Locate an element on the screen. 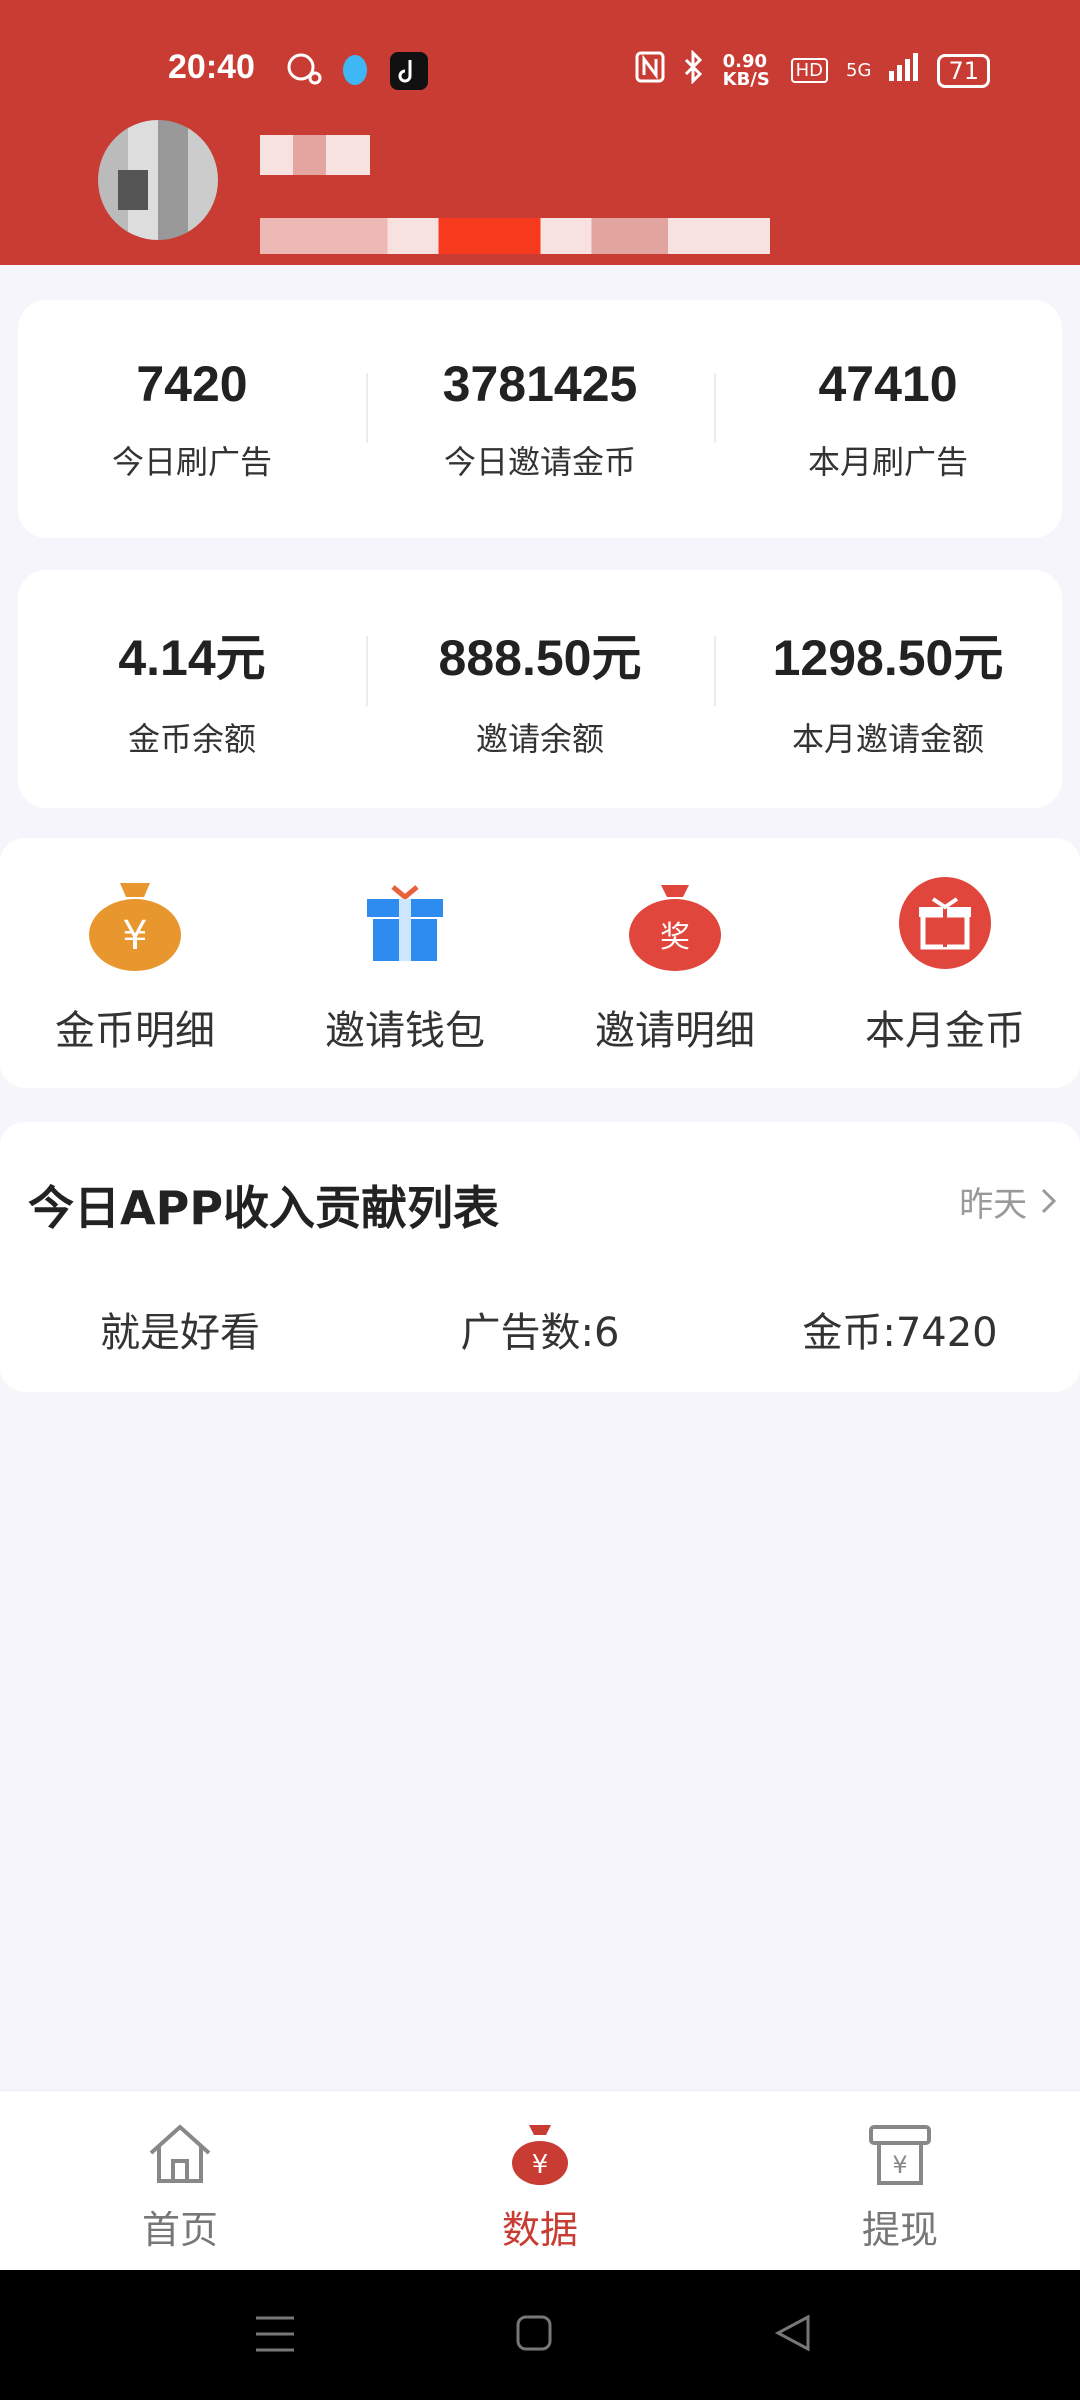 Image resolution: width=1080 pixels, height=2400 pixels. bluetooth-icon is located at coordinates (694, 70).